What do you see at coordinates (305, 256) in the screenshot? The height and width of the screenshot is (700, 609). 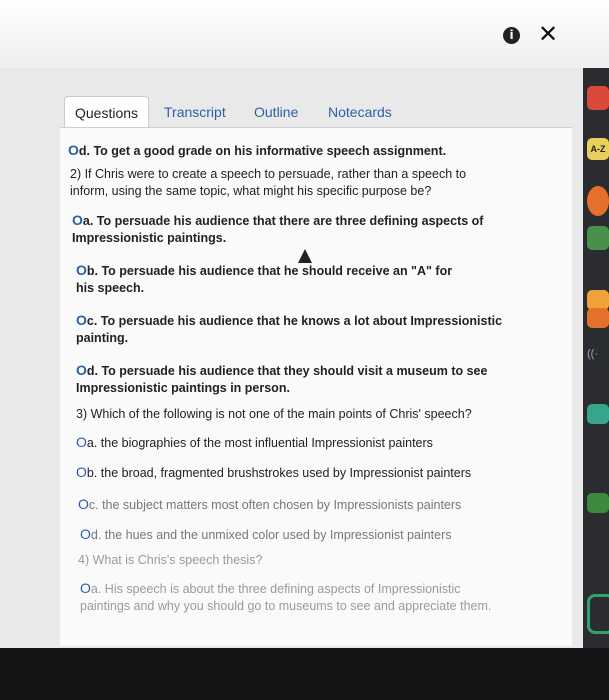 I see `cursor-icon` at bounding box center [305, 256].